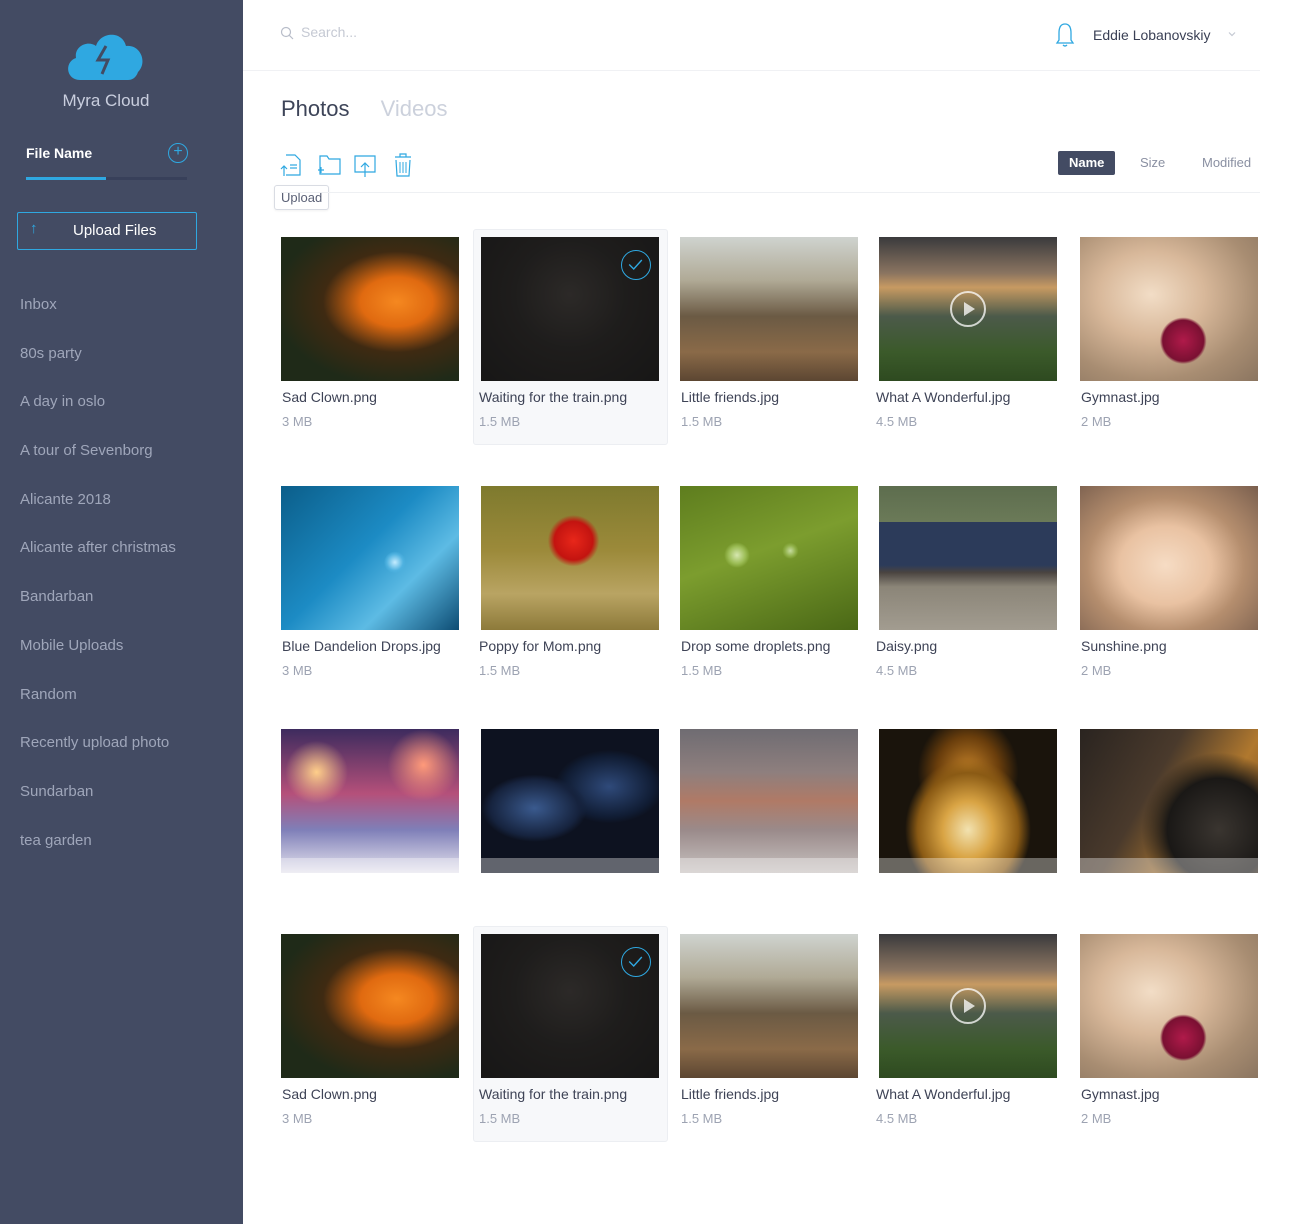 The image size is (1298, 1224). Describe the element at coordinates (451, 32) in the screenshot. I see `search-input` at that location.